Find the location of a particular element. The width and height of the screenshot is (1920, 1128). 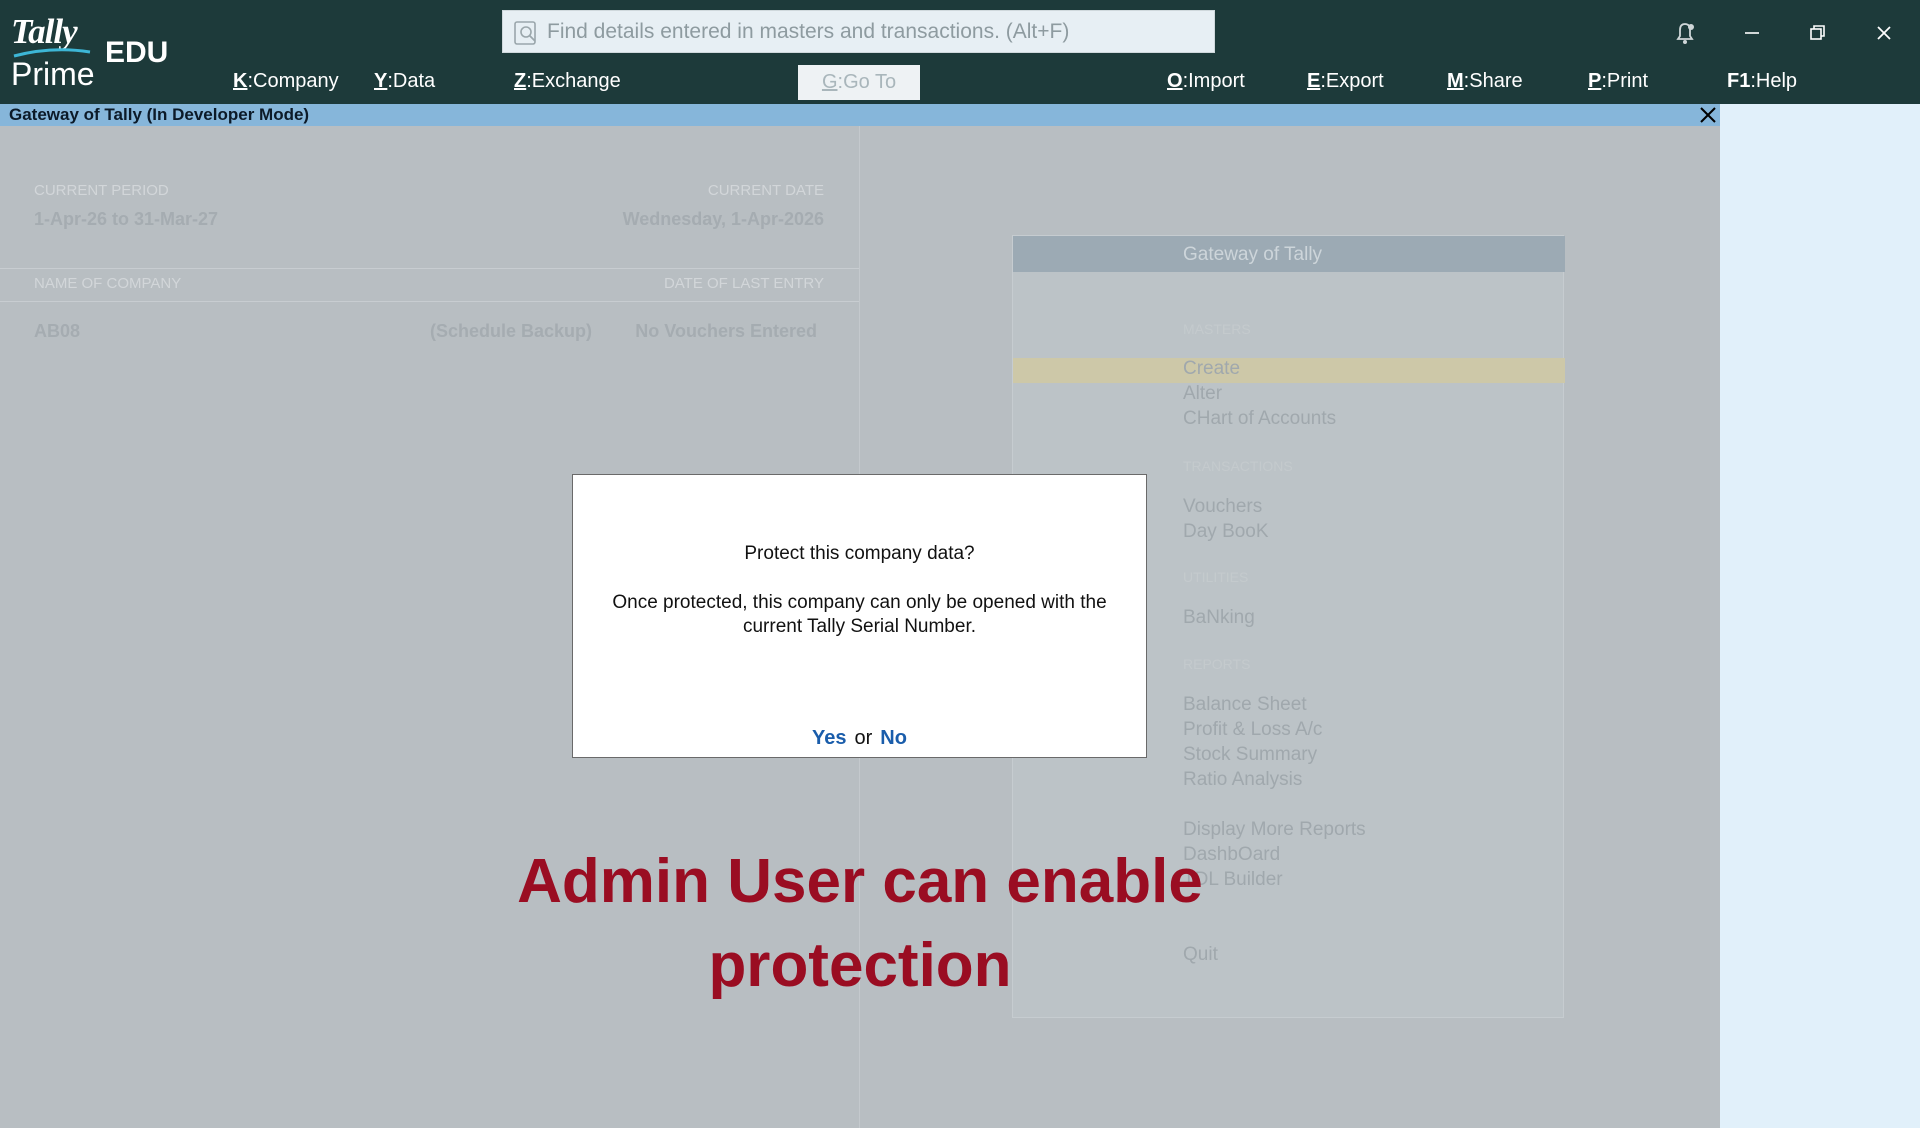

dialog-answers: Yes or No is located at coordinates (859, 738).